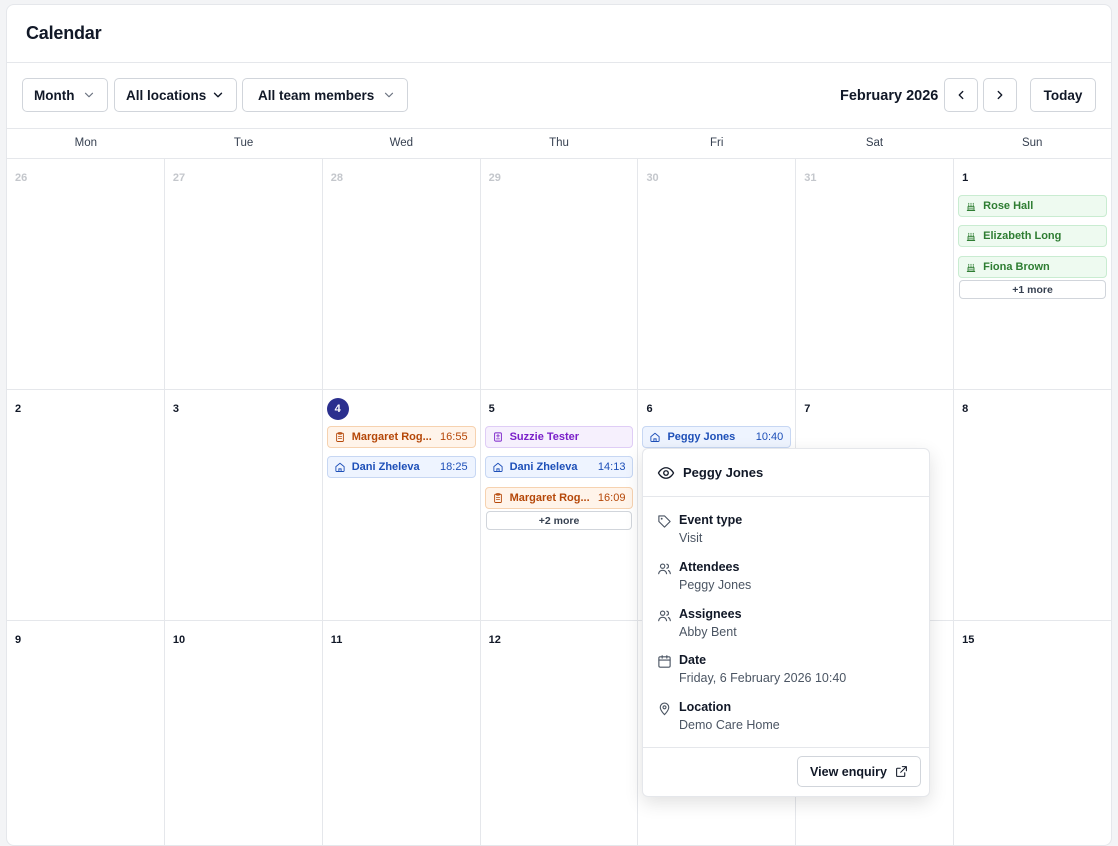 The width and height of the screenshot is (1118, 846). What do you see at coordinates (1022, 236) in the screenshot?
I see `event-name: Elizabeth Long` at bounding box center [1022, 236].